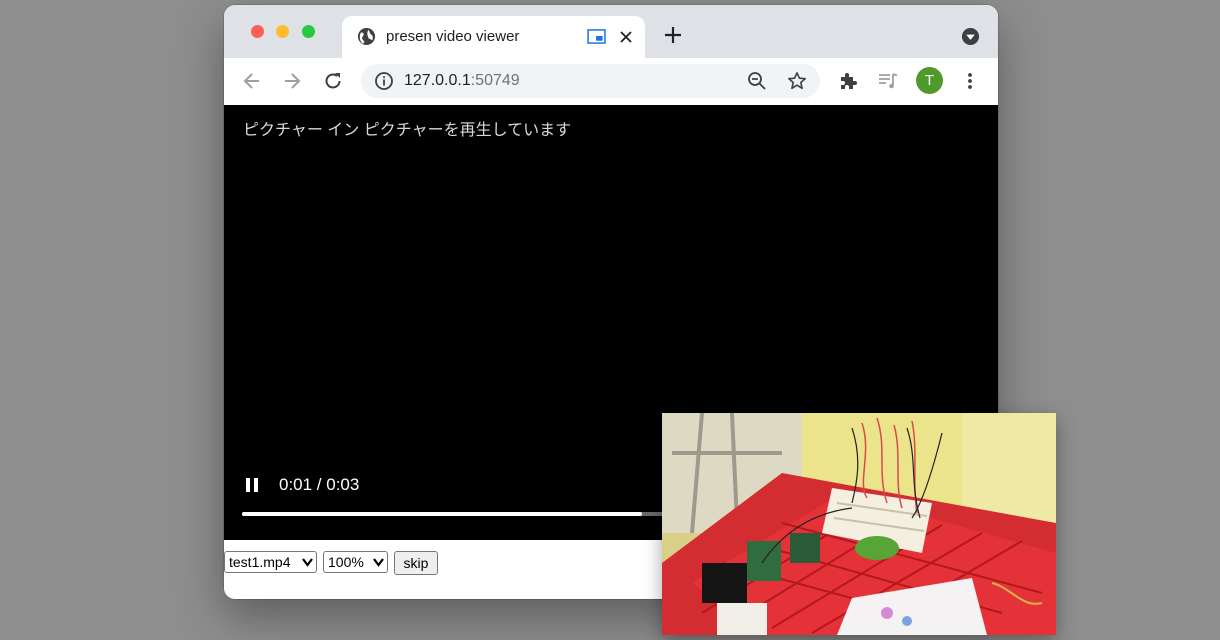 The width and height of the screenshot is (1220, 640). I want to click on back-icon, so click(252, 81).